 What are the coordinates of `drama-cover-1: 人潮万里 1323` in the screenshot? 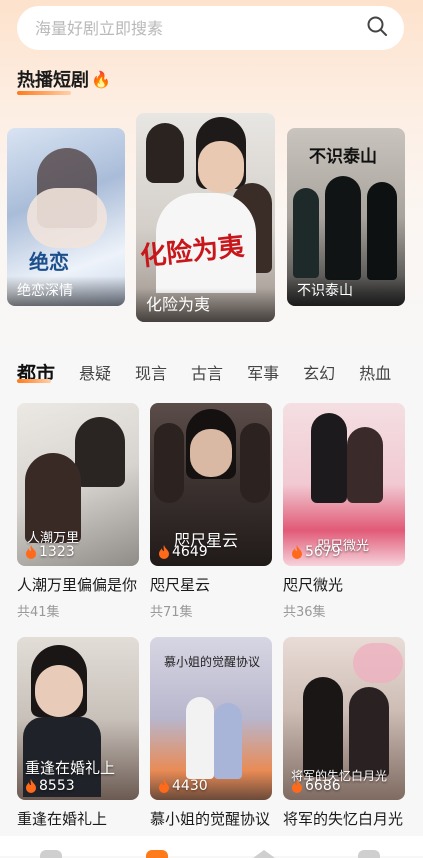 It's located at (78, 484).